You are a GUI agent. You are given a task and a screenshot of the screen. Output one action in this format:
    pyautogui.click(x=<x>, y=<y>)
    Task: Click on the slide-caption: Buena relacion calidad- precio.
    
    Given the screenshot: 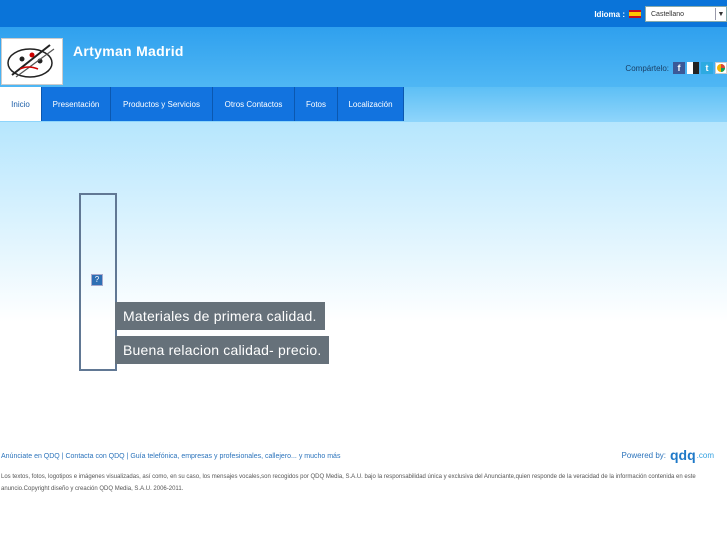 What is the action you would take?
    pyautogui.click(x=222, y=350)
    